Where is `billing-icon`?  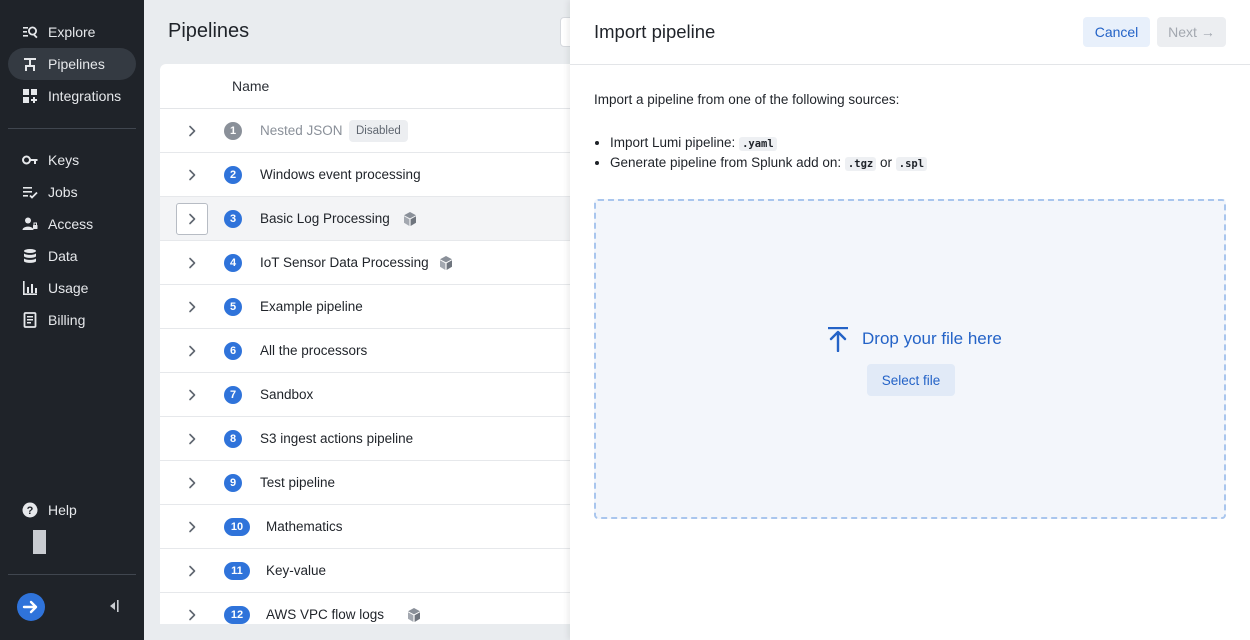 billing-icon is located at coordinates (30, 320).